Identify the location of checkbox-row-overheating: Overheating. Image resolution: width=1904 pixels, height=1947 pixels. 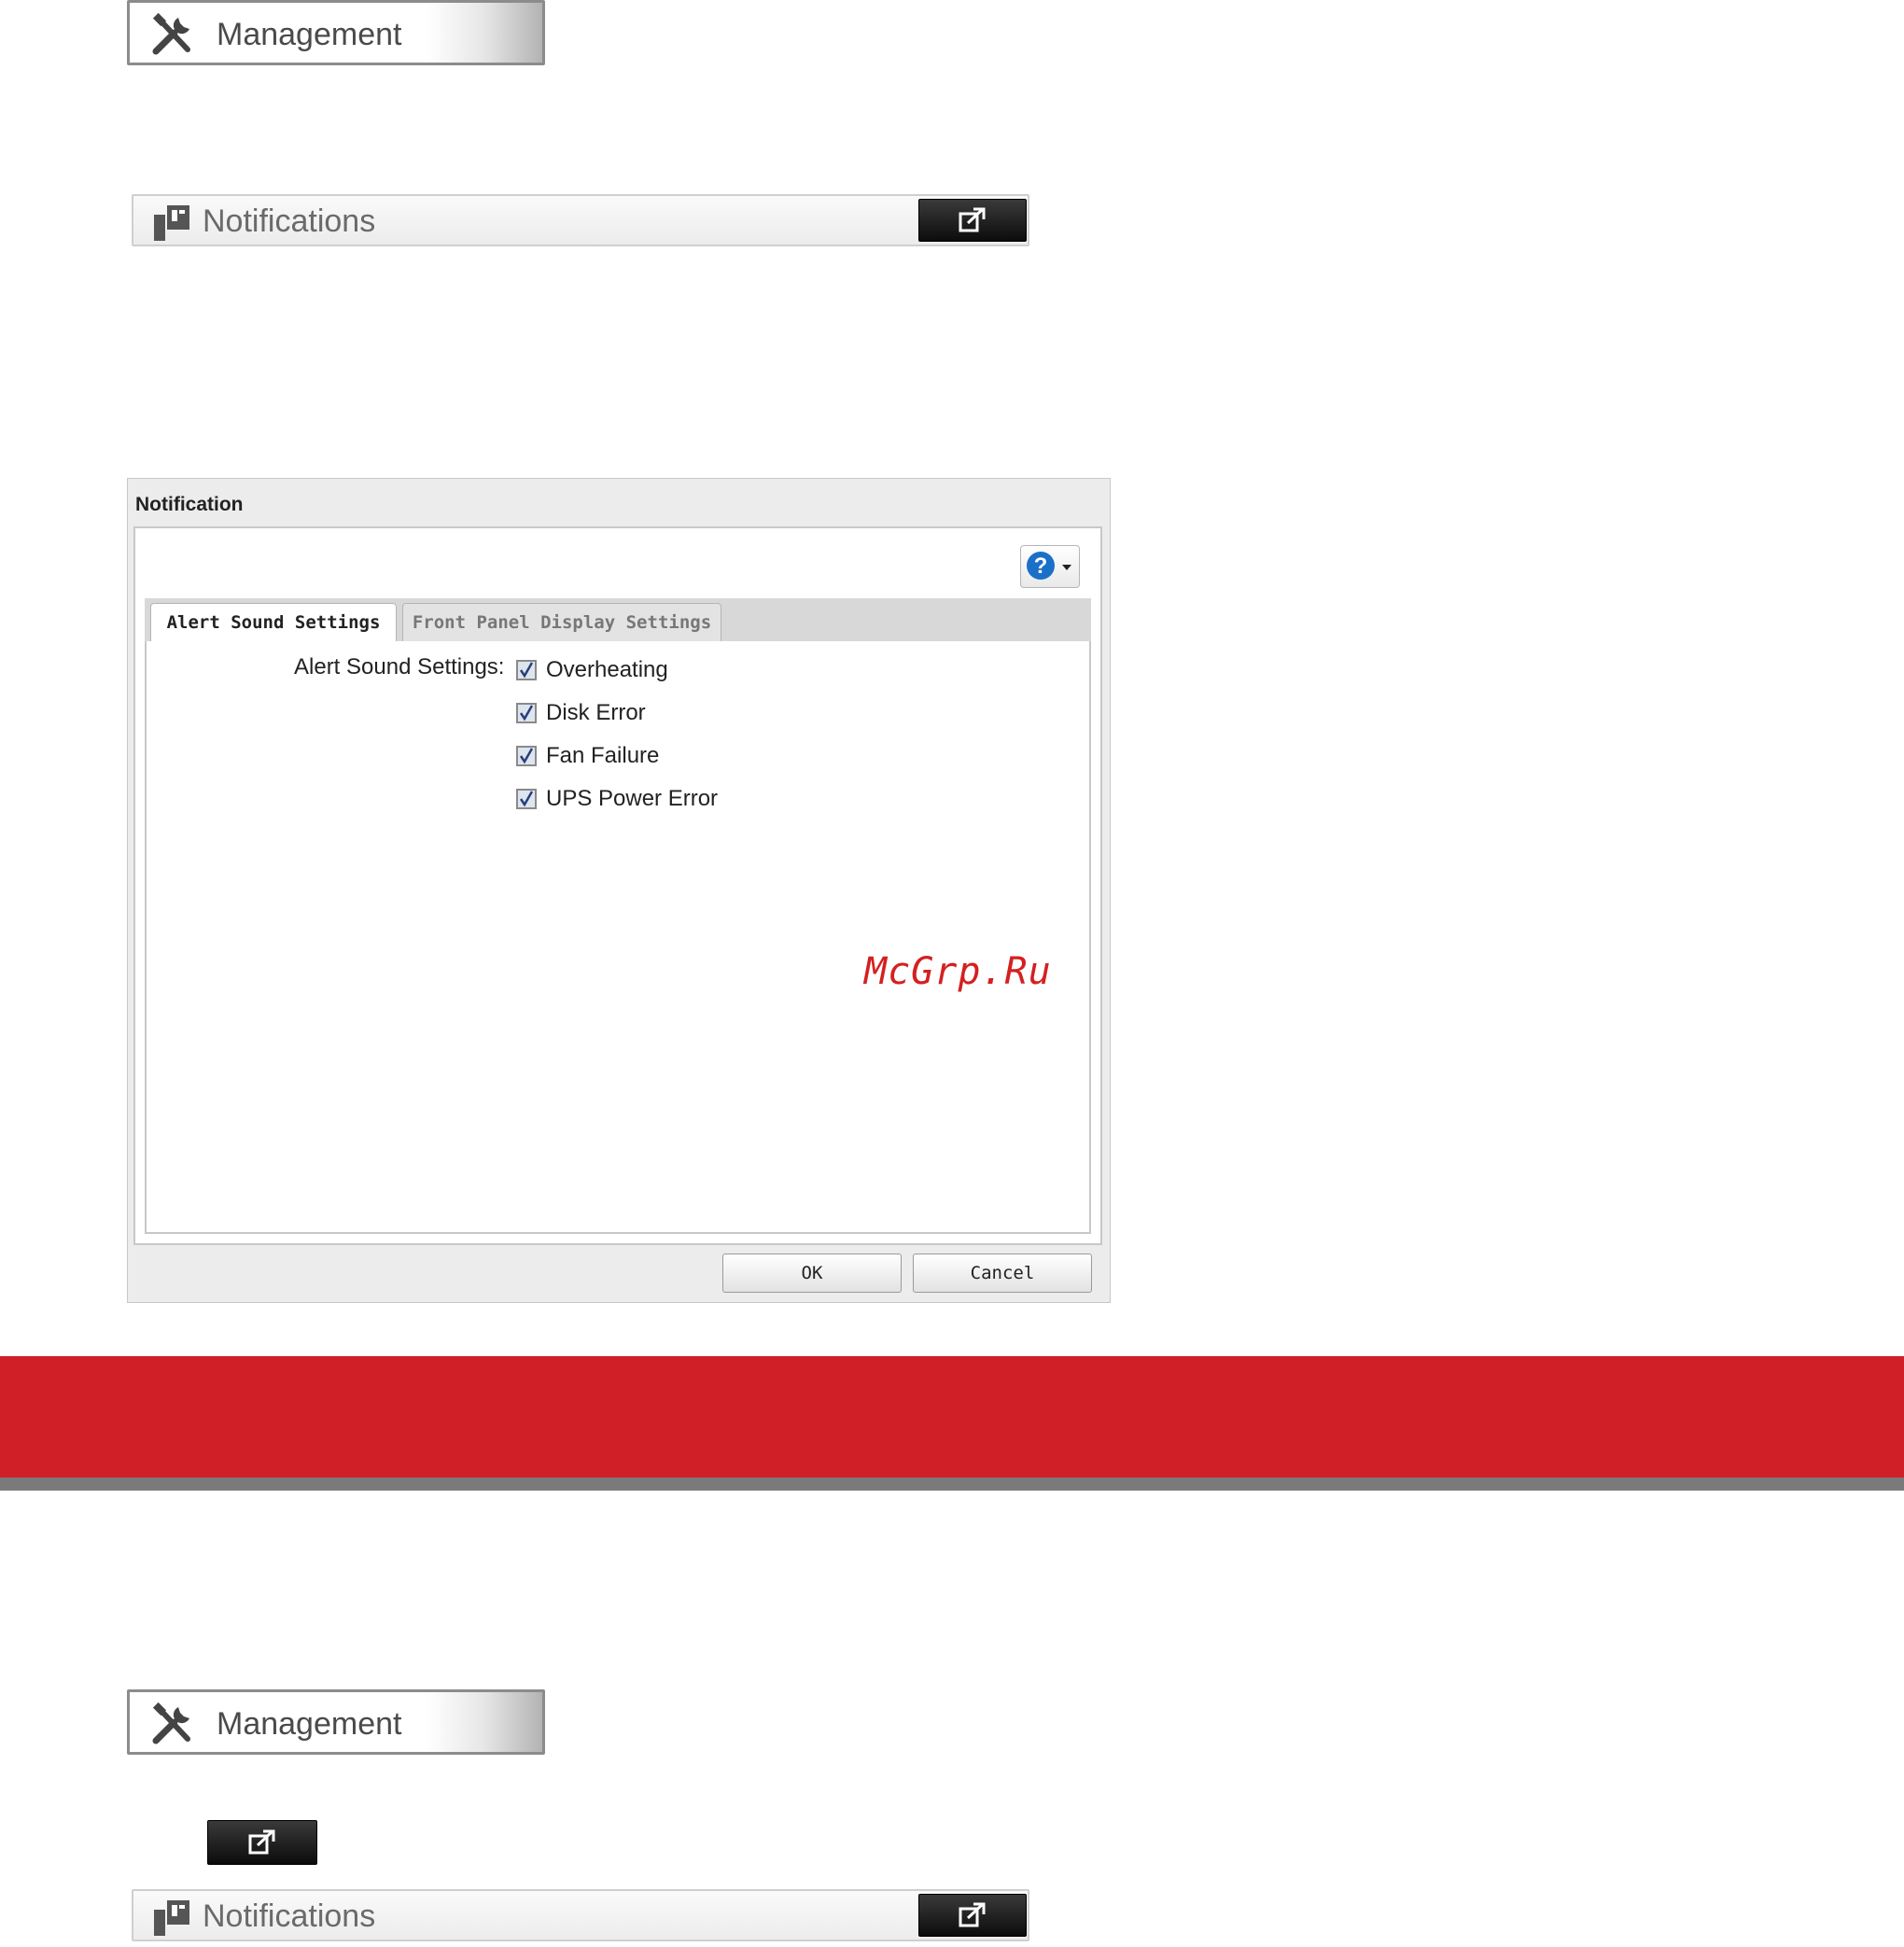
(592, 670).